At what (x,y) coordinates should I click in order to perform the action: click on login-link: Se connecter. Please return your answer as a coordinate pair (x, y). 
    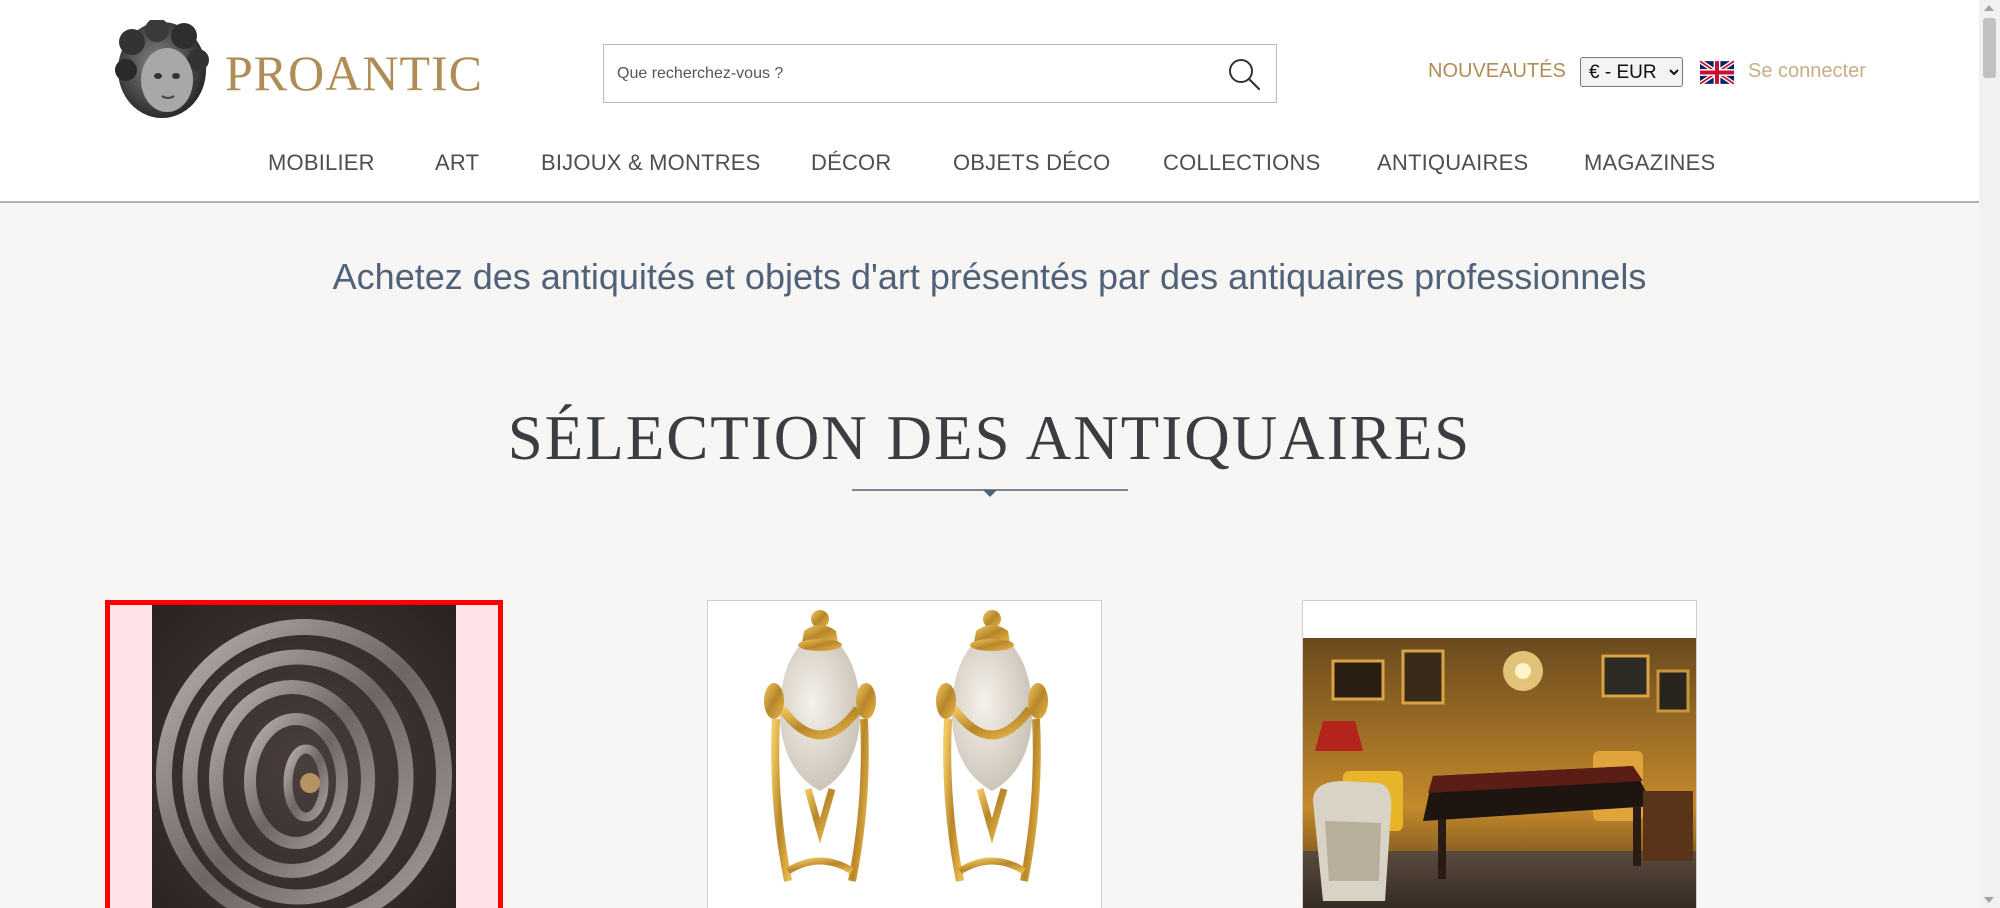
    Looking at the image, I should click on (1807, 71).